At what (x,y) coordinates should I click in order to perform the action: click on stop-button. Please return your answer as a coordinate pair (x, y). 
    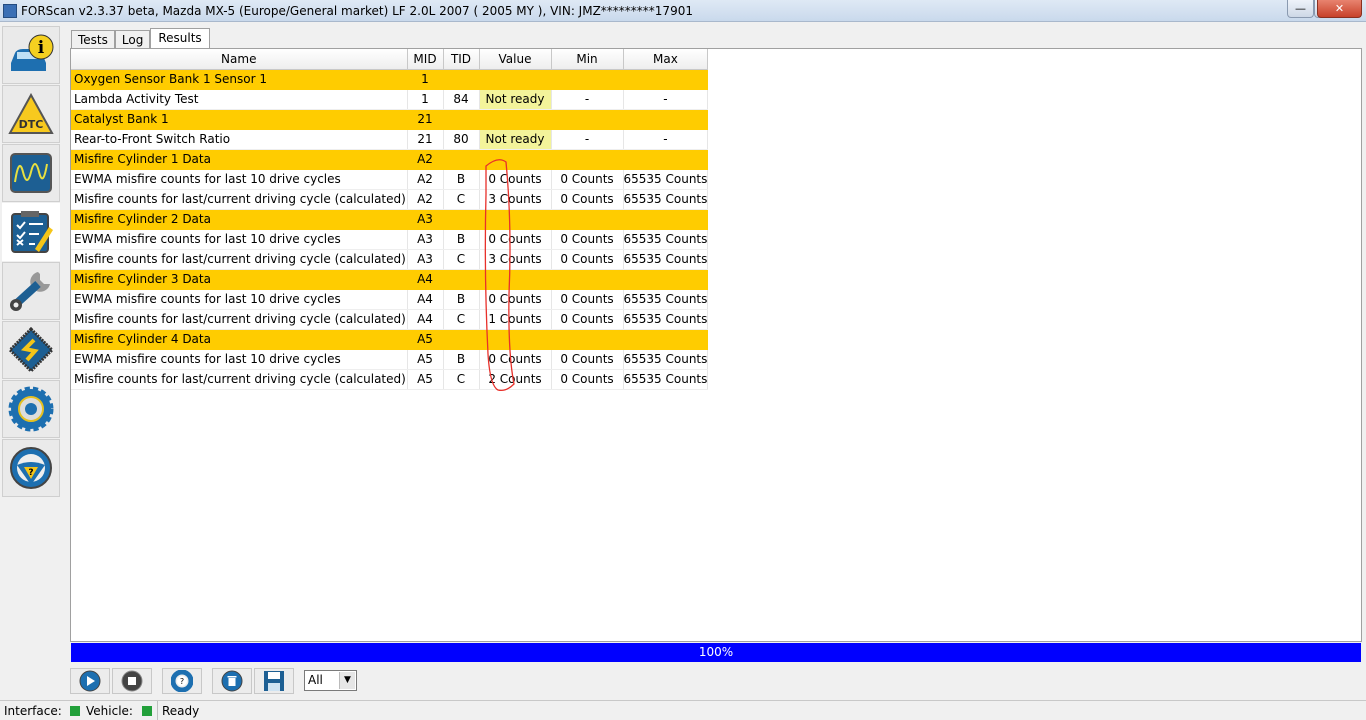
    Looking at the image, I should click on (132, 681).